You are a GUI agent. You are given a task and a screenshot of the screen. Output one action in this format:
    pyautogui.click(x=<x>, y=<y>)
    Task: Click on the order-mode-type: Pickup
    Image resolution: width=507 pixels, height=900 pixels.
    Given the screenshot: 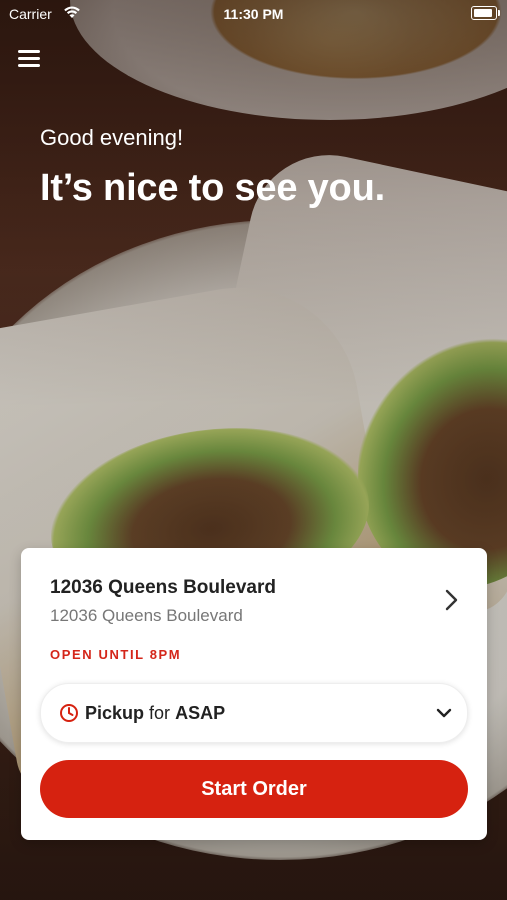 What is the action you would take?
    pyautogui.click(x=115, y=713)
    